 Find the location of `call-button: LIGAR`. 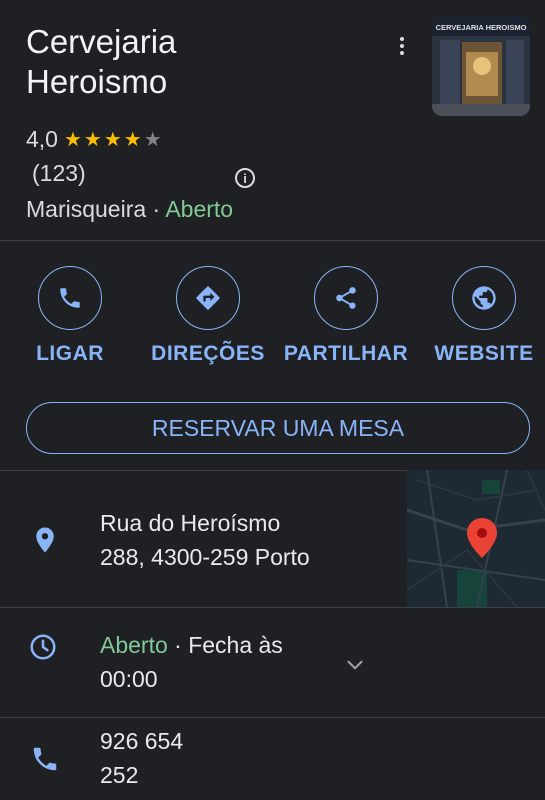

call-button: LIGAR is located at coordinates (70, 316).